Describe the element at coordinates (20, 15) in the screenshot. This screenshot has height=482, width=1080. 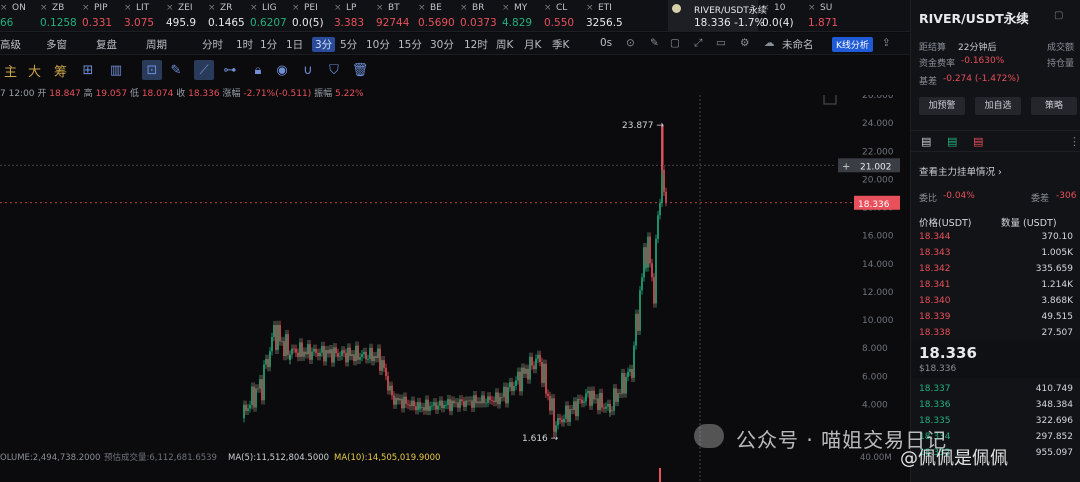
I see `ticker-item: × ON 66` at that location.